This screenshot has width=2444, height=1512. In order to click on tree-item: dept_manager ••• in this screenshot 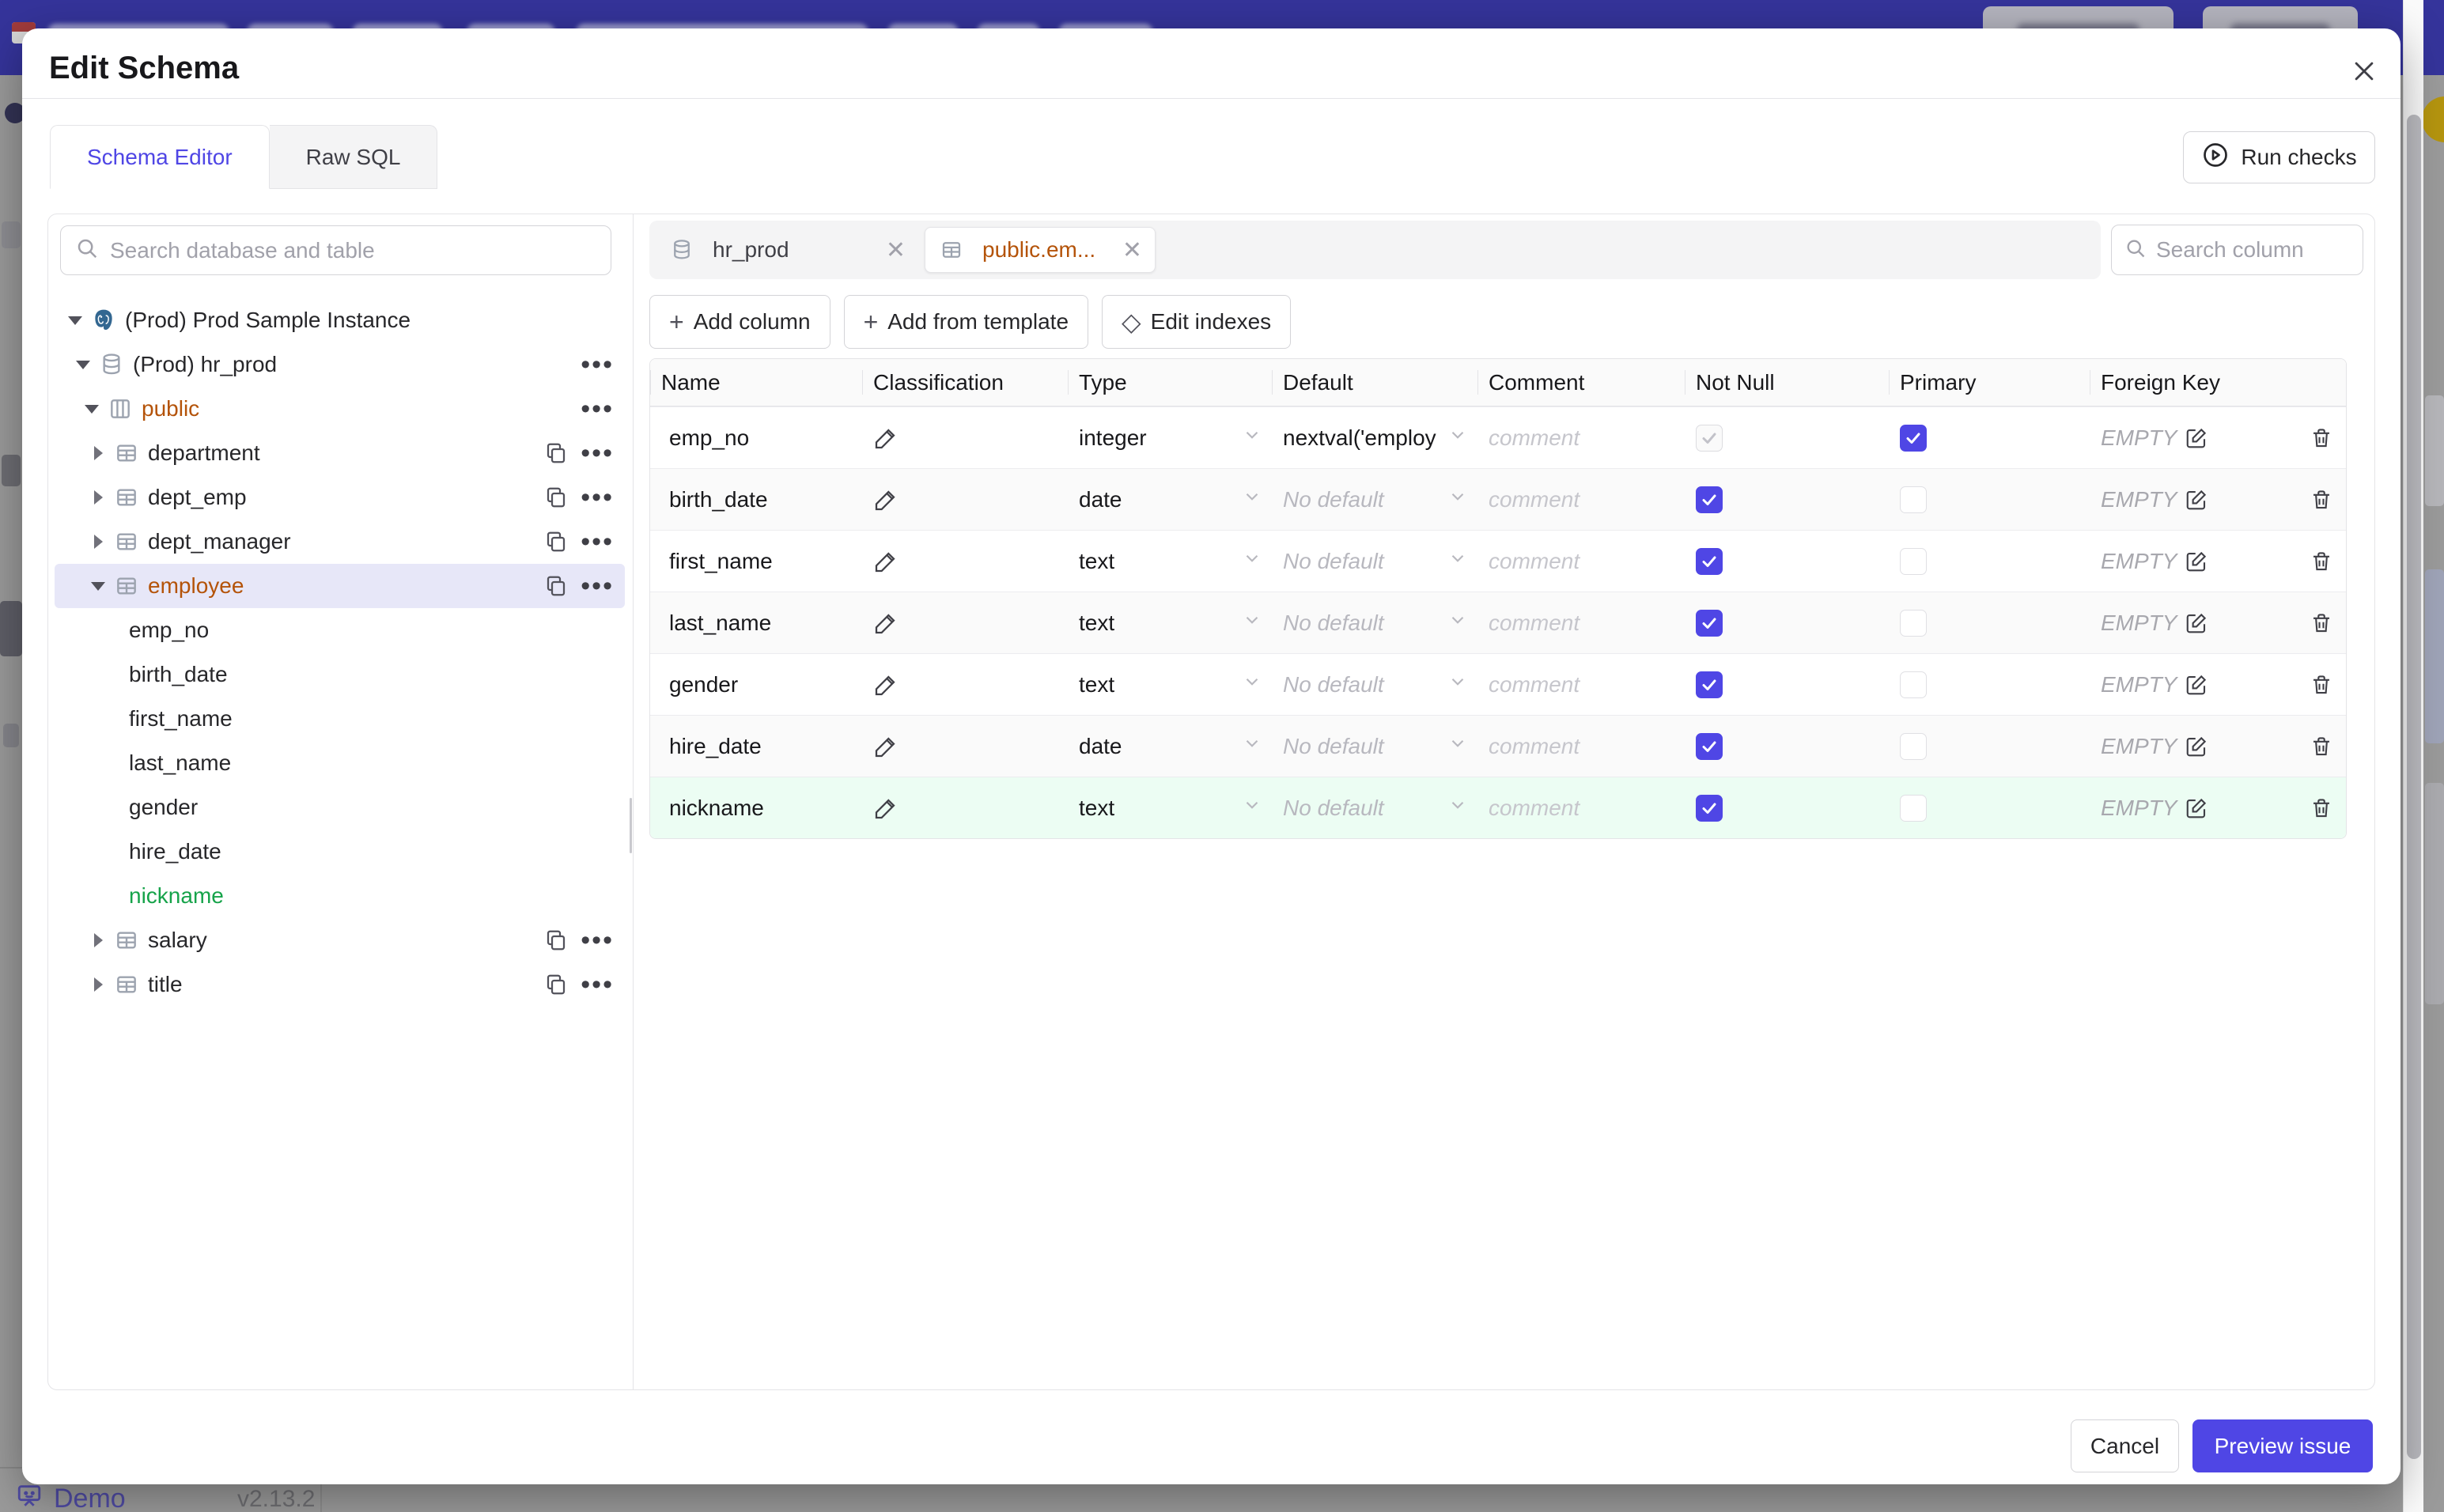, I will do `click(340, 542)`.